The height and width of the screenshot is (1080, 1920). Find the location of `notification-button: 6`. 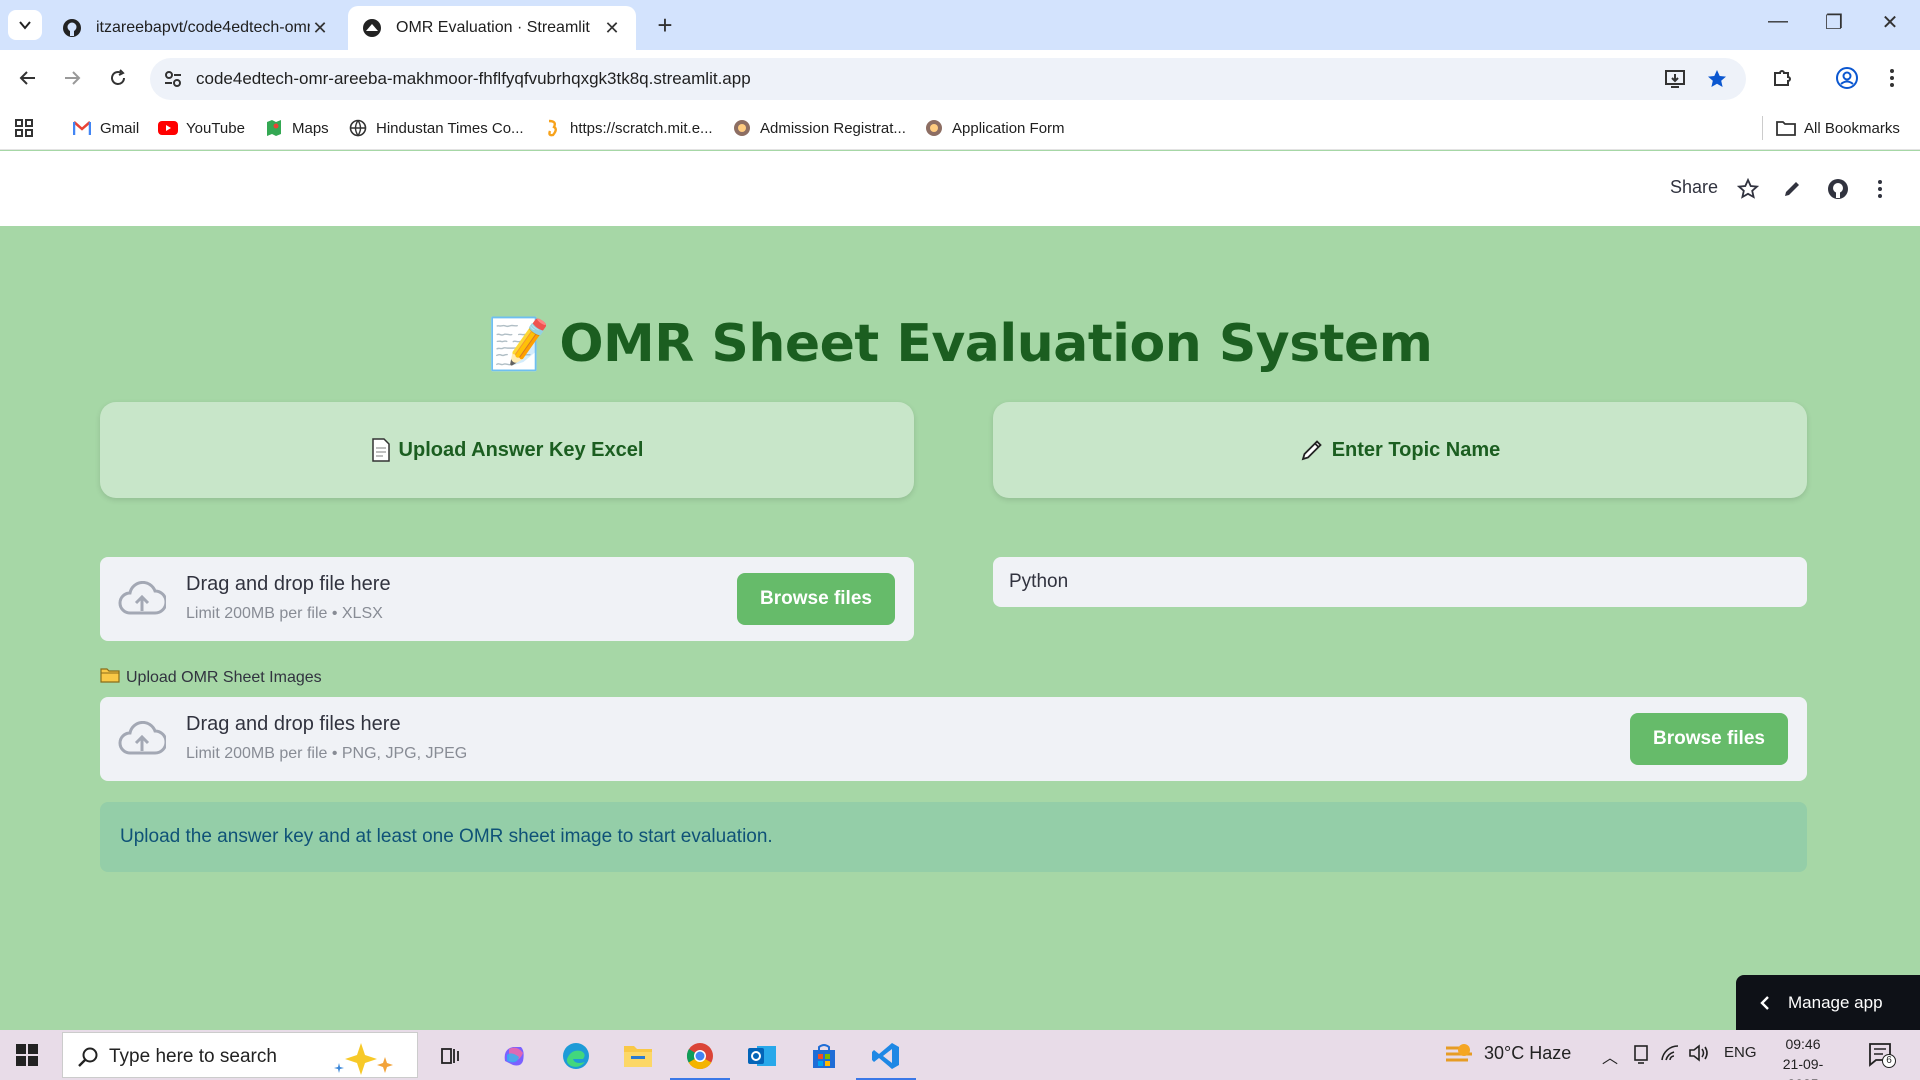

notification-button: 6 is located at coordinates (1882, 1057).